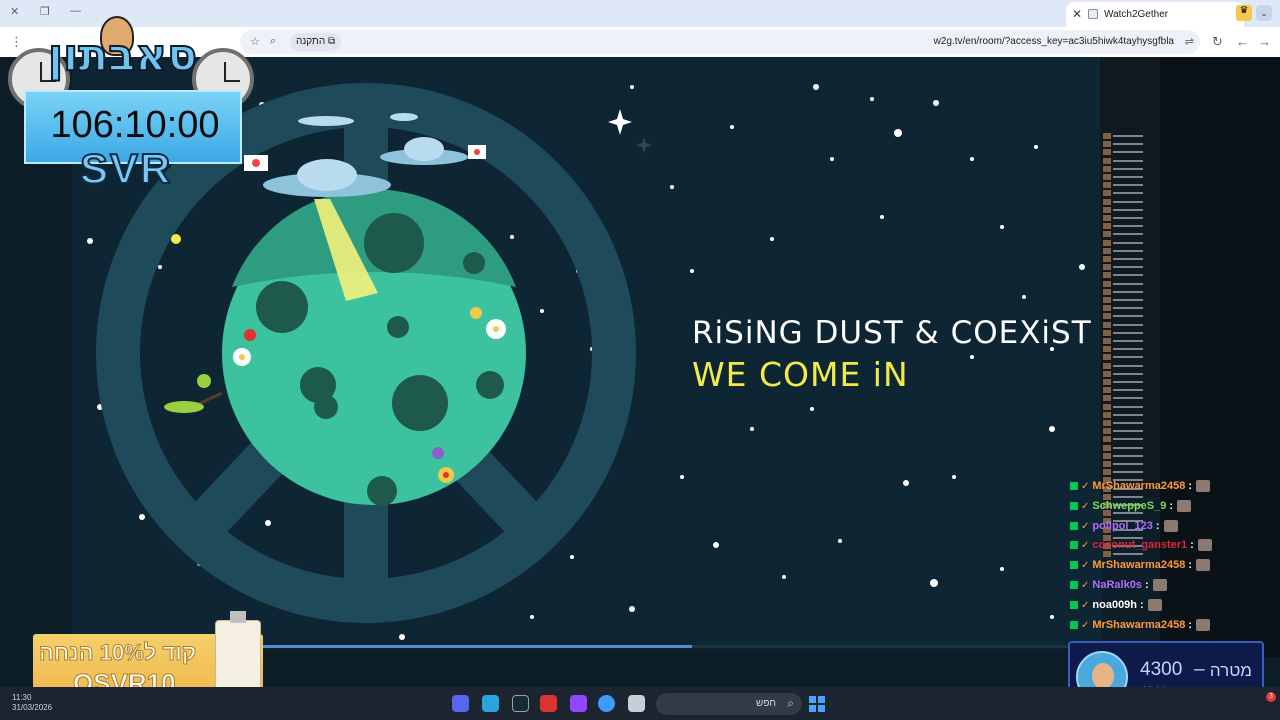 Image resolution: width=1280 pixels, height=720 pixels. I want to click on minimize-window-icon: —, so click(75, 11).